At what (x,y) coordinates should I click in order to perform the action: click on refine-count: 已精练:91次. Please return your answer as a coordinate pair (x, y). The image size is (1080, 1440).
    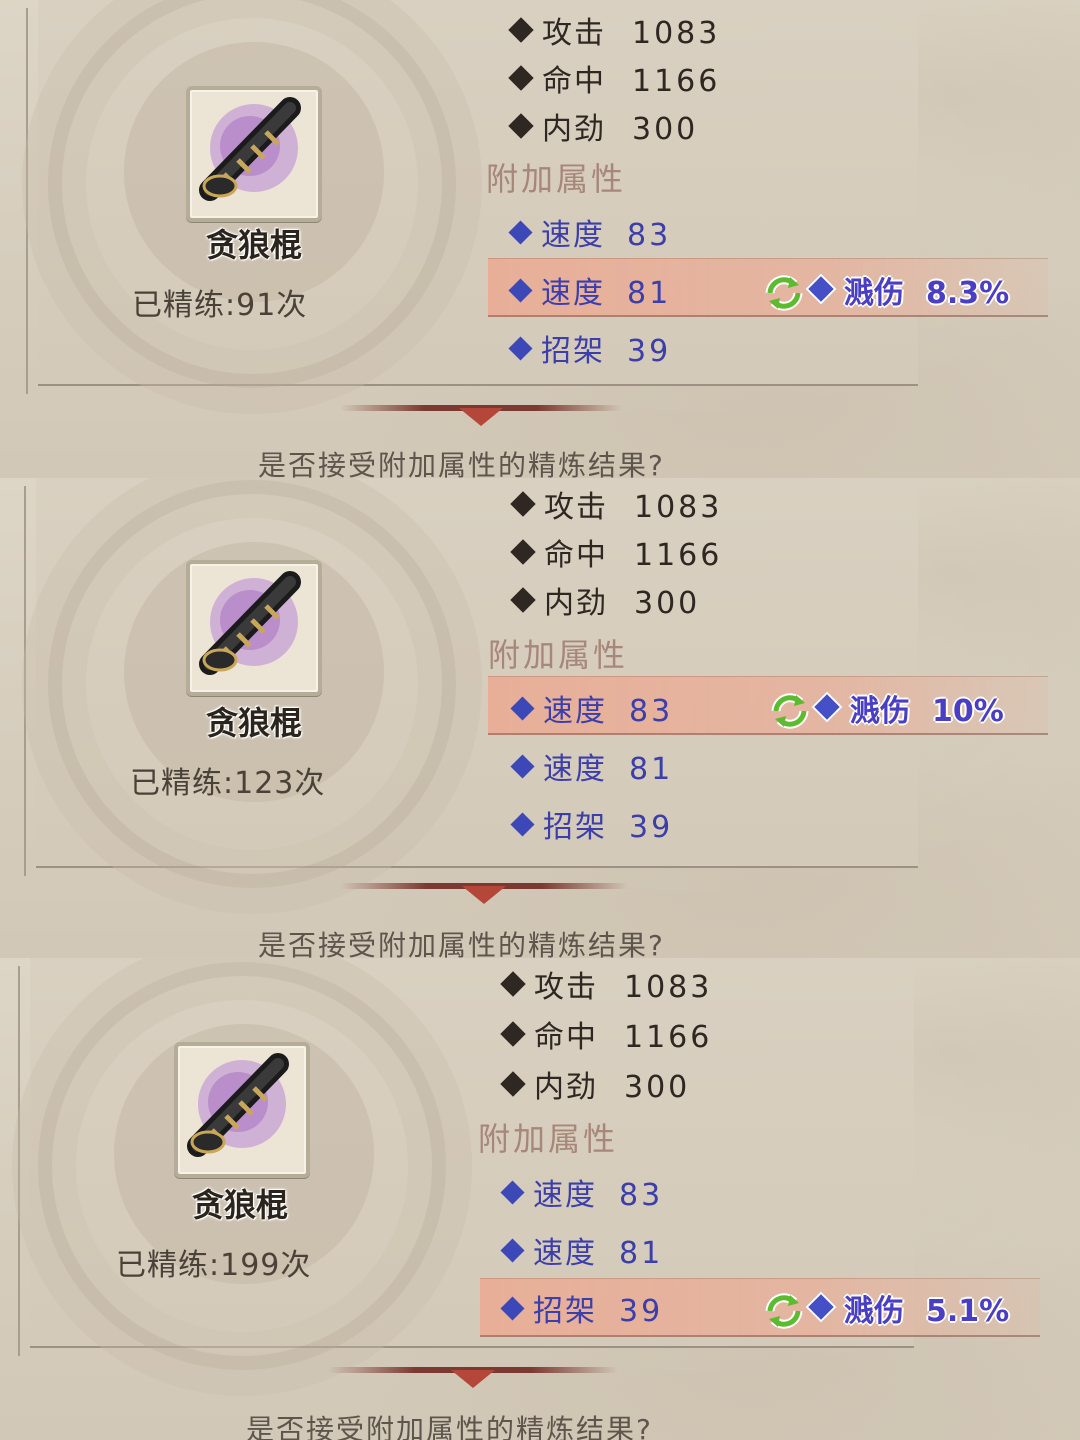
    Looking at the image, I should click on (220, 305).